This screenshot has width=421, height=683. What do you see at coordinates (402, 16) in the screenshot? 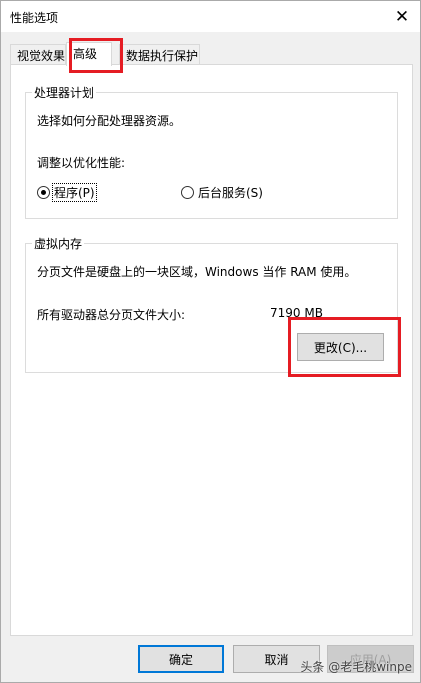
I see `close-icon: ✕` at bounding box center [402, 16].